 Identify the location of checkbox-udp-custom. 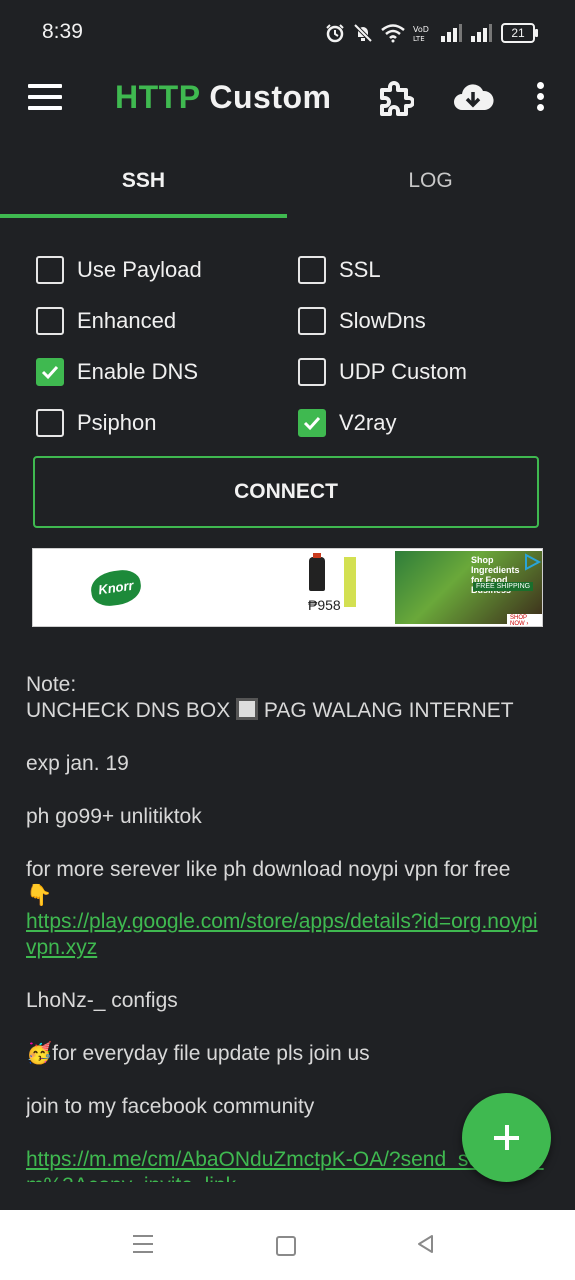
(312, 372).